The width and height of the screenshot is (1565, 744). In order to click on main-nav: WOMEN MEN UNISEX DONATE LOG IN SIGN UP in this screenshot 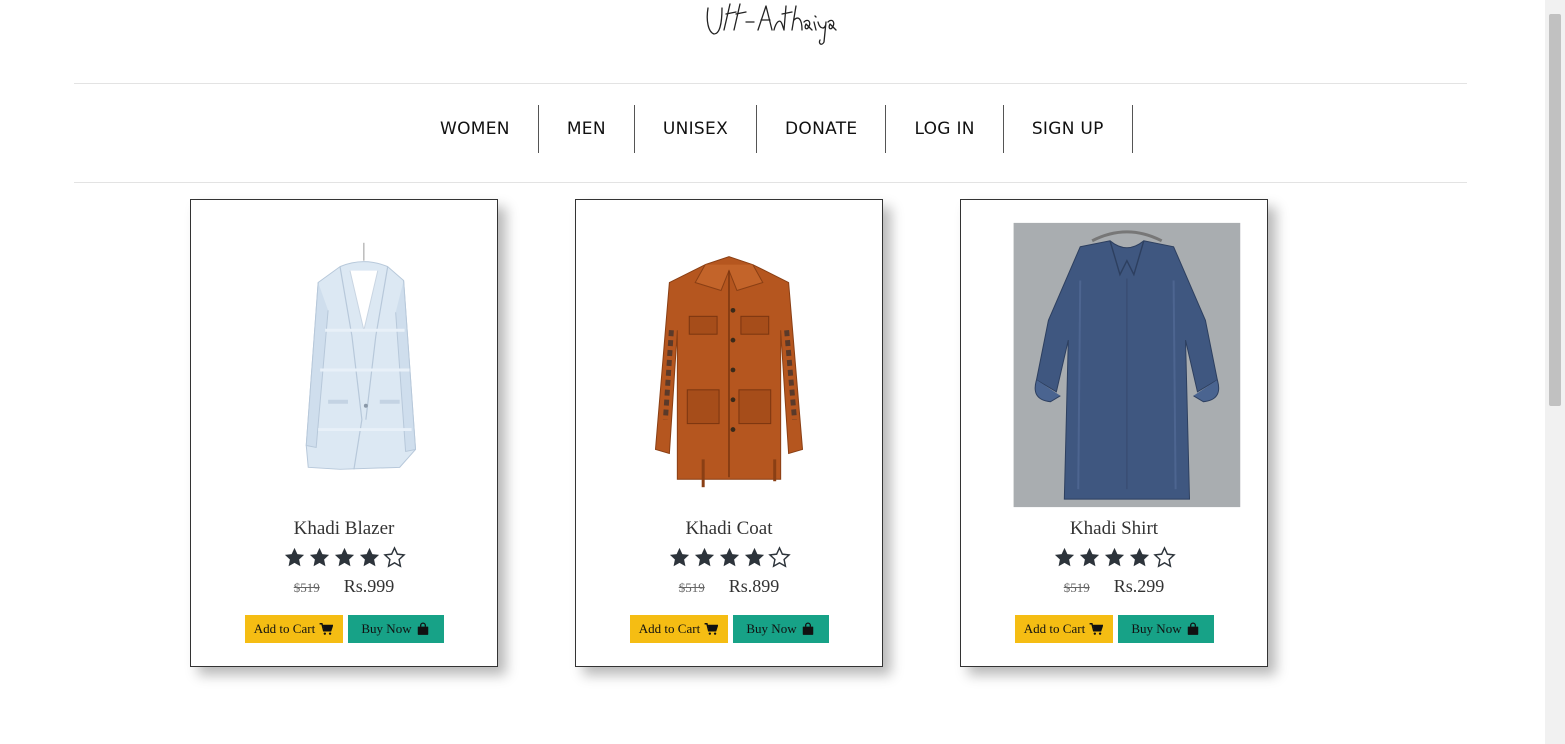, I will do `click(772, 129)`.